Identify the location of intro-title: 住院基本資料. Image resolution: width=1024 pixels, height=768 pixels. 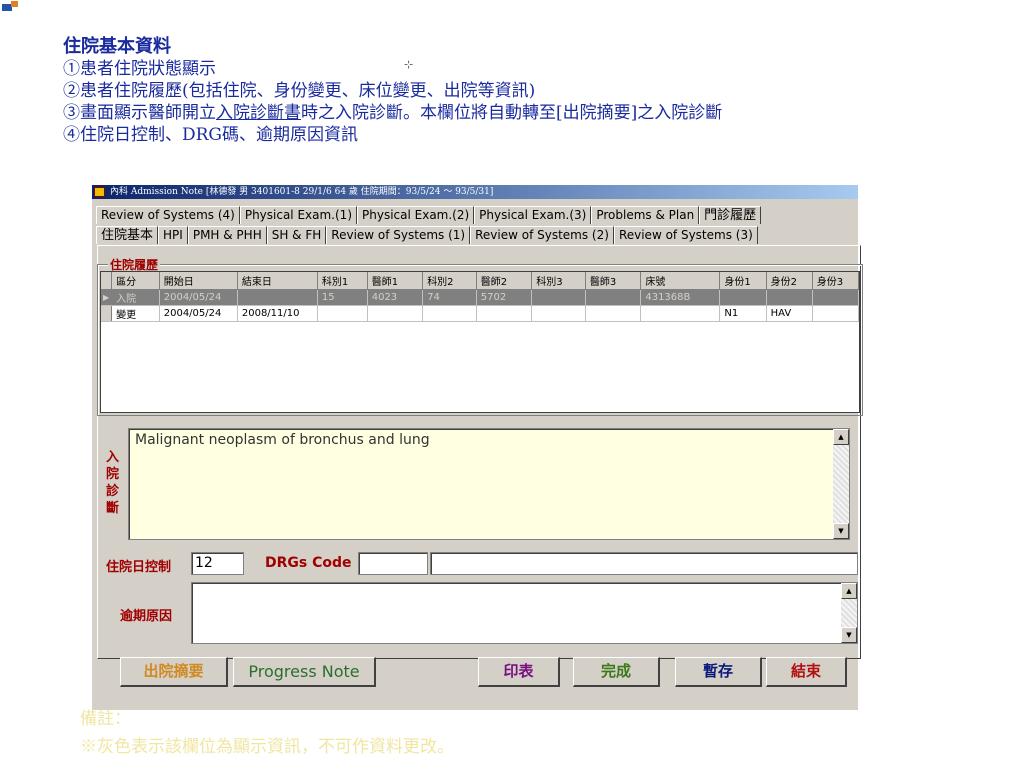
(117, 46).